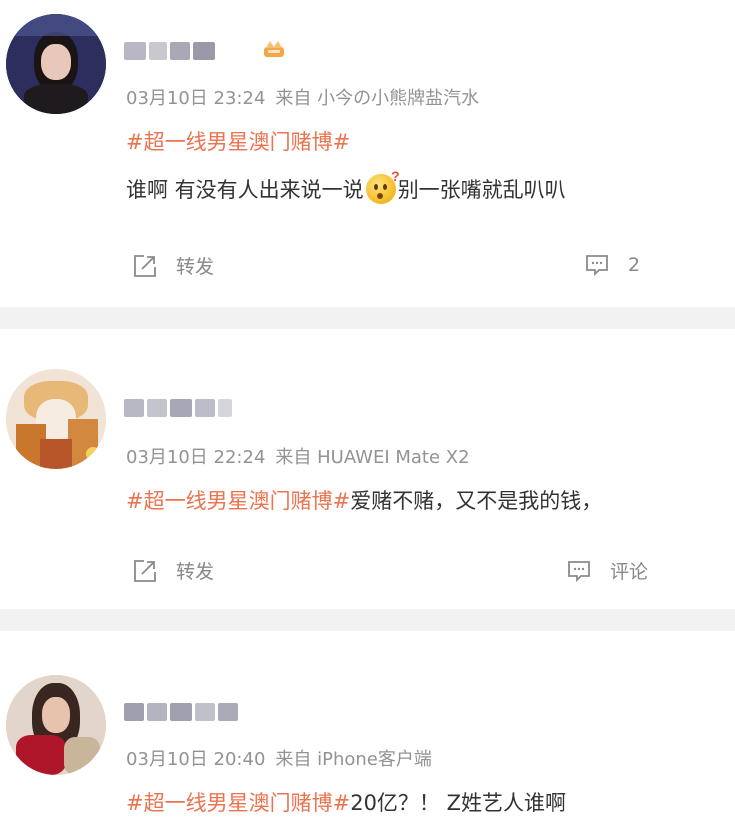 The width and height of the screenshot is (735, 832). What do you see at coordinates (245, 190) in the screenshot?
I see `post-text-part: 谁啊 有没有人出来说一说` at bounding box center [245, 190].